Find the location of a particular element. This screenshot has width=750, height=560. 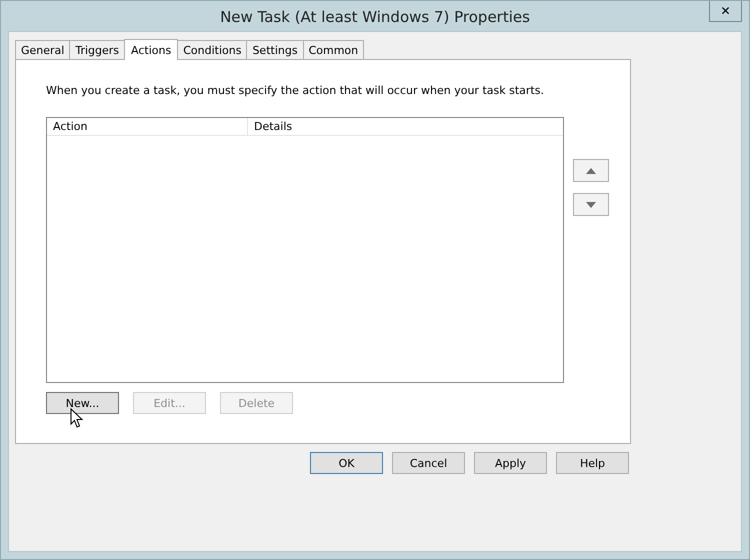

move-down-button is located at coordinates (591, 204).